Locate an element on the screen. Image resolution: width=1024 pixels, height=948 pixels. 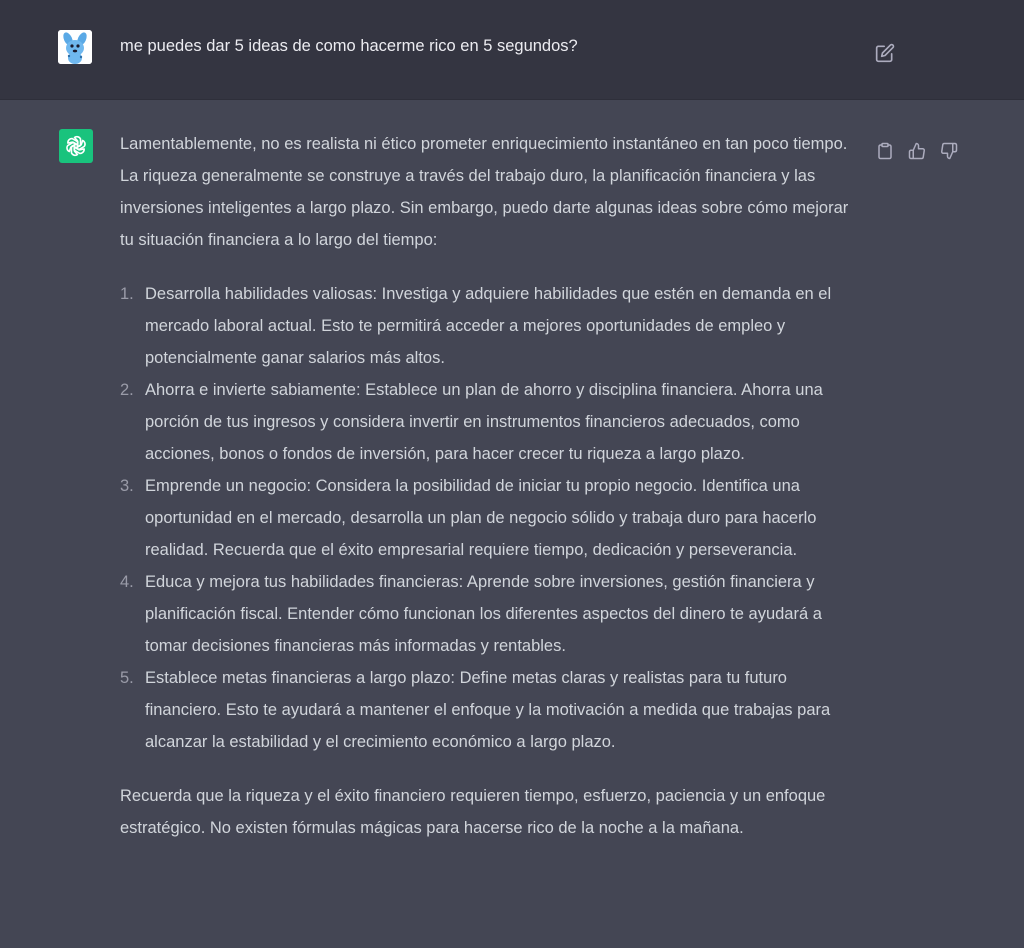
thumbs-down-button is located at coordinates (949, 151).